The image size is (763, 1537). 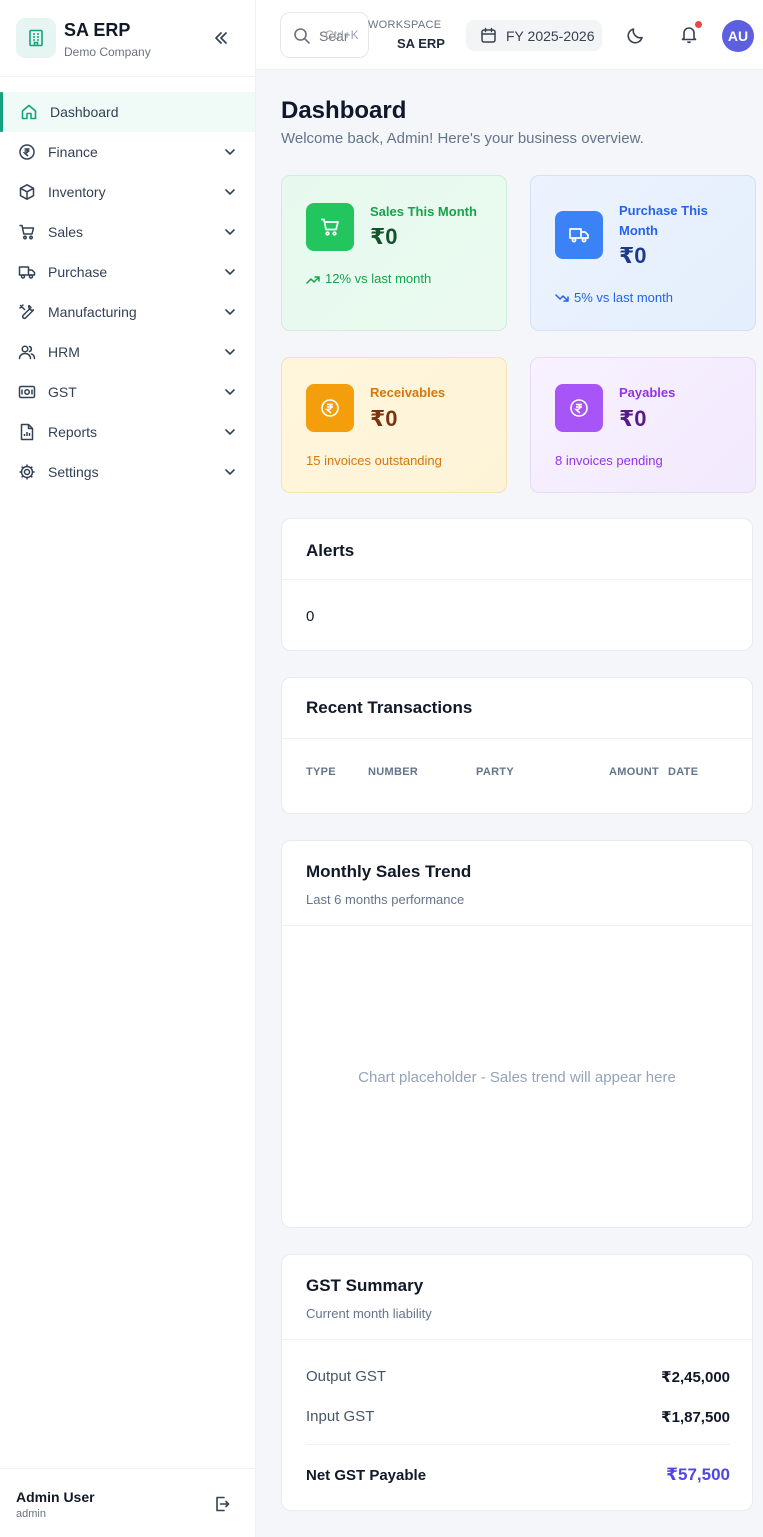 What do you see at coordinates (369, 1313) in the screenshot?
I see `card-subtitle: Current month liability` at bounding box center [369, 1313].